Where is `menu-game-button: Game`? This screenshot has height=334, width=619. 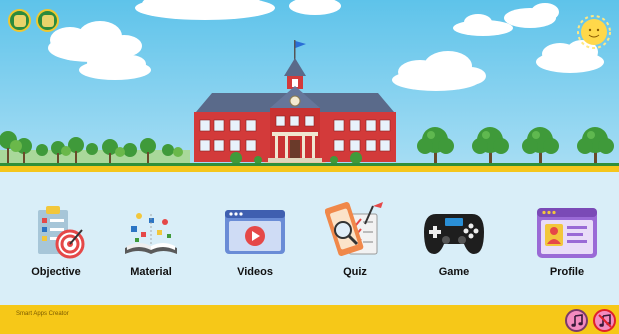 menu-game-button: Game is located at coordinates (454, 243).